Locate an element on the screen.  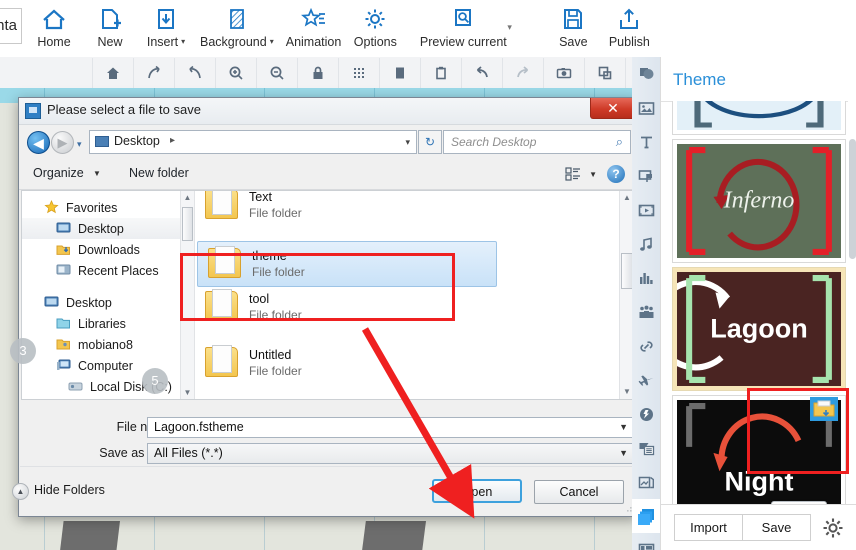
ribbon-button-new: New is located at coordinates (110, 24).